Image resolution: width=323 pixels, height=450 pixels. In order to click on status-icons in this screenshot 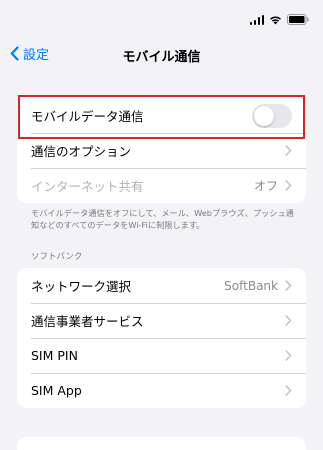, I will do `click(279, 19)`.